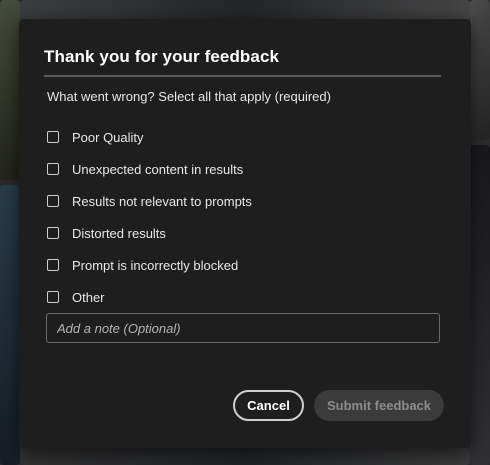  I want to click on note-input, so click(243, 328).